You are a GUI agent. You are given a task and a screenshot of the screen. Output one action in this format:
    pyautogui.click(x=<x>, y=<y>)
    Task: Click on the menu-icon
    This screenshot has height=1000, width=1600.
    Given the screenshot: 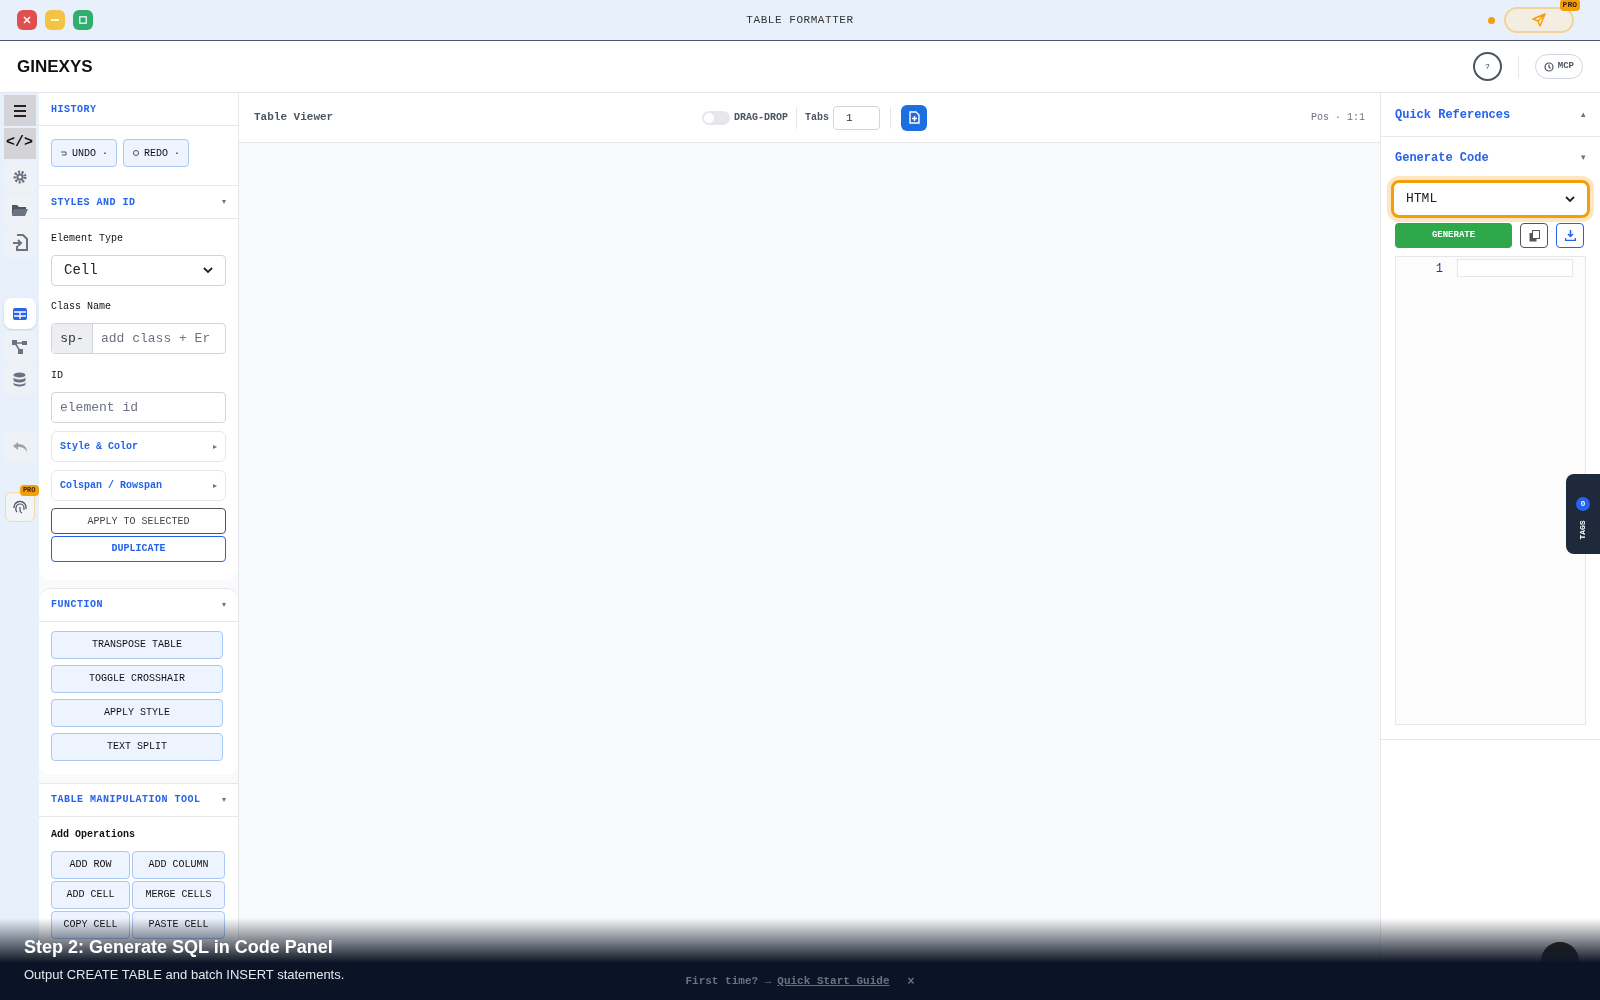 What is the action you would take?
    pyautogui.click(x=19, y=110)
    